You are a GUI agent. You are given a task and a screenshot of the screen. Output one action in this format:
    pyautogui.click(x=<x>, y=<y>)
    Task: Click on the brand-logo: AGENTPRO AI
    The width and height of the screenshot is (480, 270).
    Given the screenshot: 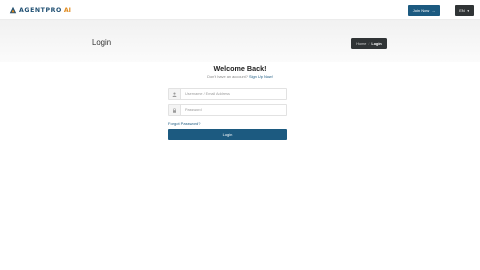 What is the action you would take?
    pyautogui.click(x=40, y=10)
    